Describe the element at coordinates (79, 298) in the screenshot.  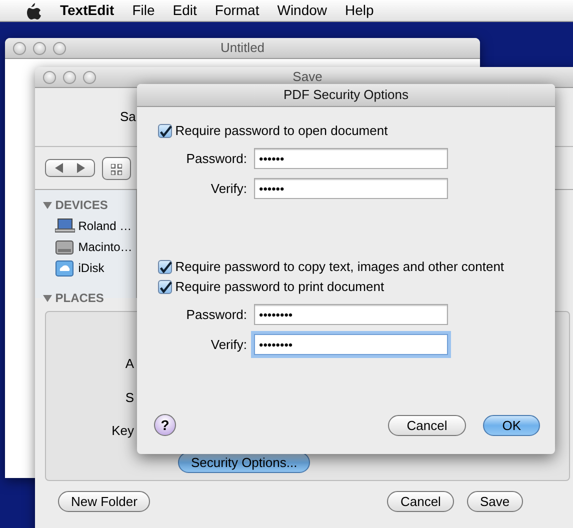
I see `sidebar-heading: PLACES` at that location.